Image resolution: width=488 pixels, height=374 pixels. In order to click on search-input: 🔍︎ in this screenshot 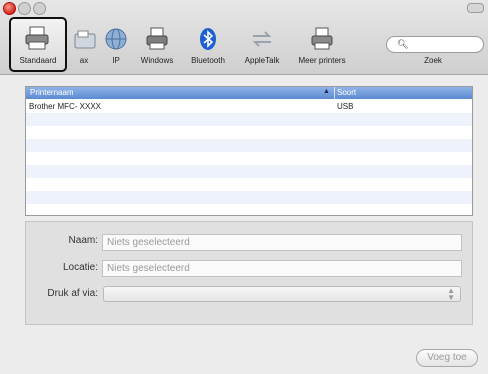, I will do `click(435, 44)`.